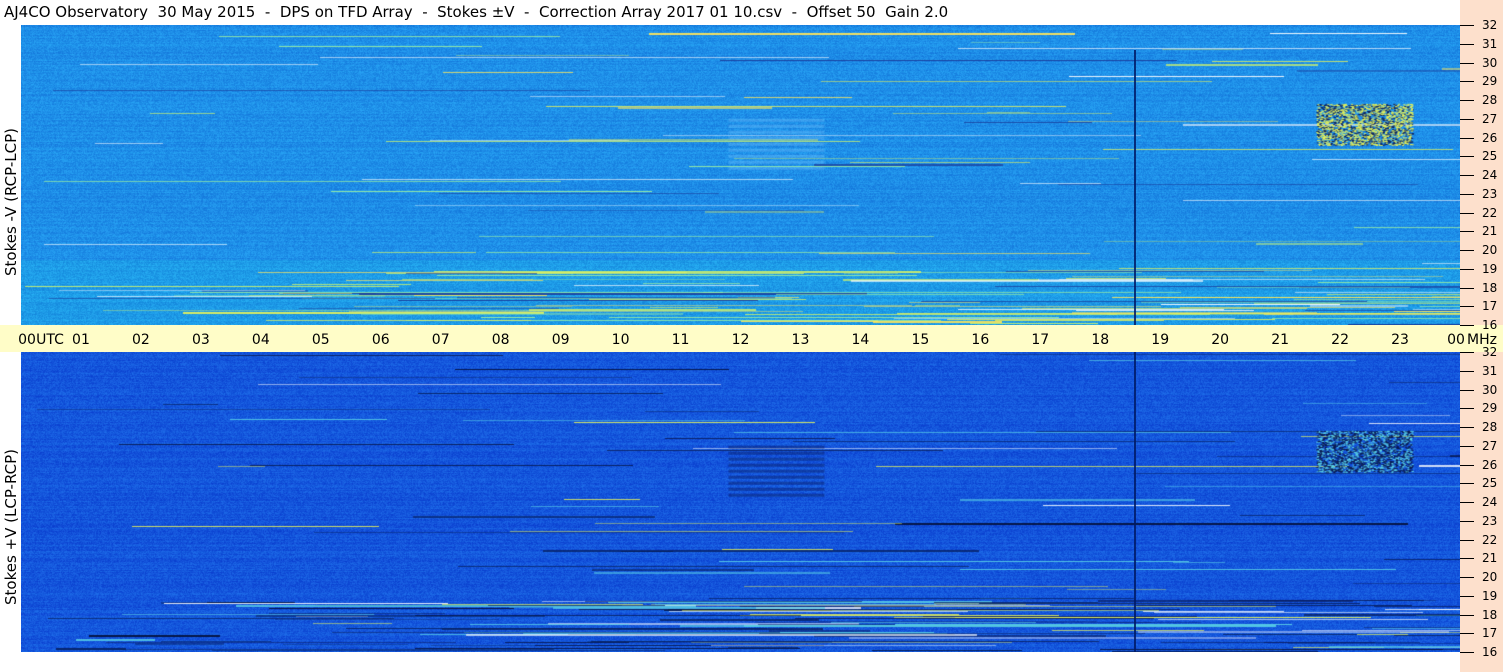 This screenshot has height=672, width=1503. What do you see at coordinates (1220, 340) in the screenshot?
I see `time-tick-label: 20` at bounding box center [1220, 340].